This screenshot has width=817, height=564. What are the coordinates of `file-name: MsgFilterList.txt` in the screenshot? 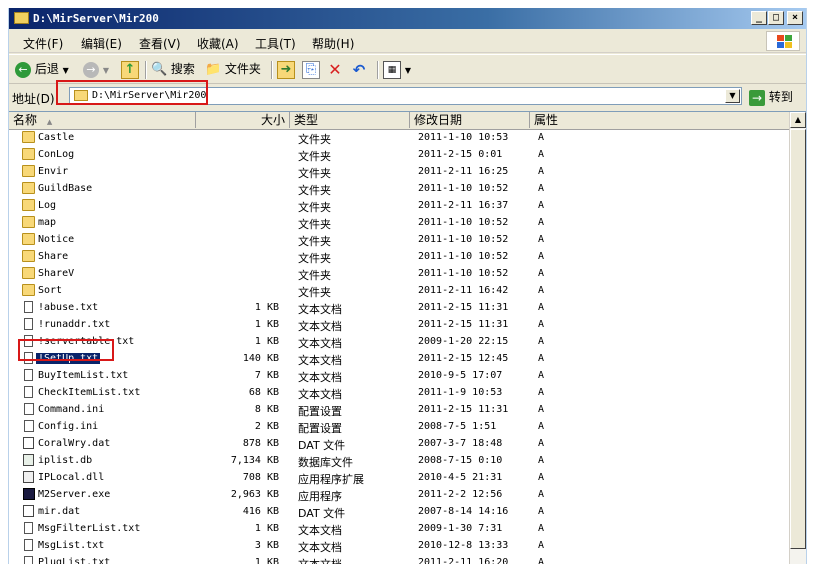 It's located at (89, 528).